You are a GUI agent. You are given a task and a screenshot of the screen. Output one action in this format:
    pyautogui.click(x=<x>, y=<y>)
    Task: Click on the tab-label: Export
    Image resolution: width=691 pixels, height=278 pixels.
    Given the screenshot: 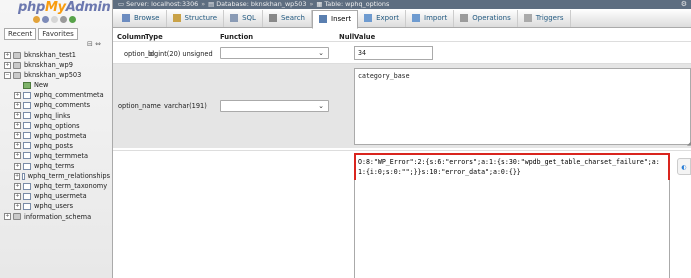 What is the action you would take?
    pyautogui.click(x=387, y=18)
    